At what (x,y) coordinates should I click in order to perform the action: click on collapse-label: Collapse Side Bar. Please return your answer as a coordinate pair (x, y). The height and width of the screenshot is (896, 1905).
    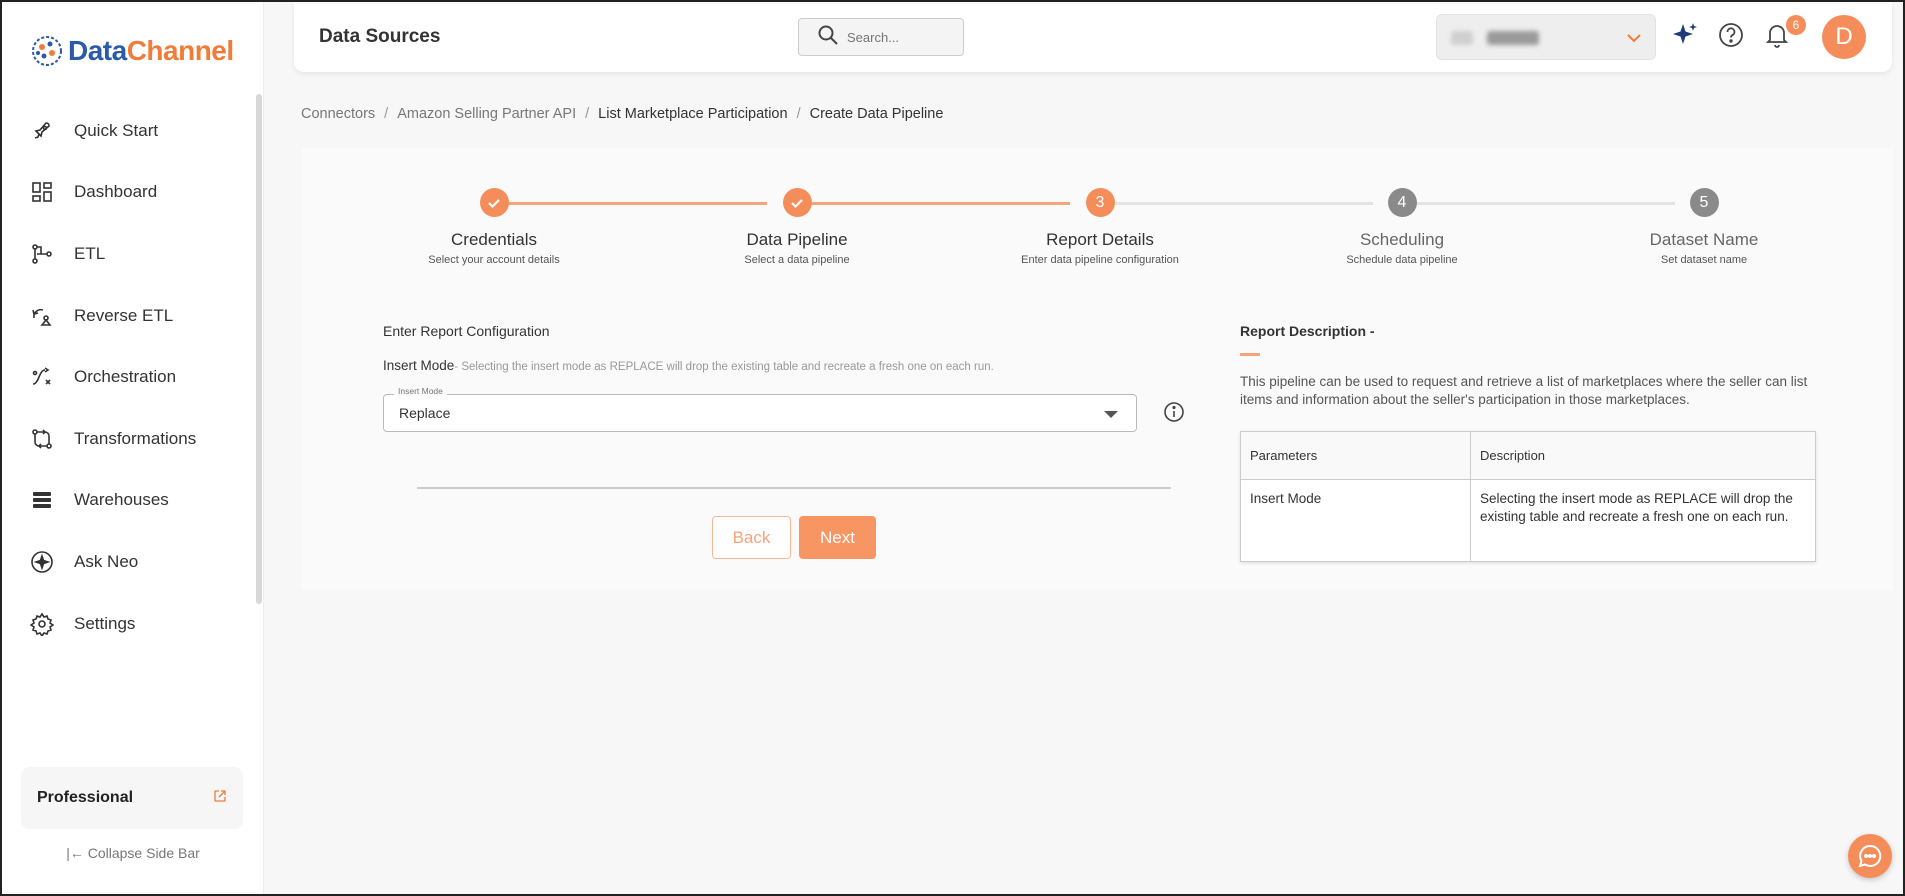
    Looking at the image, I should click on (143, 853).